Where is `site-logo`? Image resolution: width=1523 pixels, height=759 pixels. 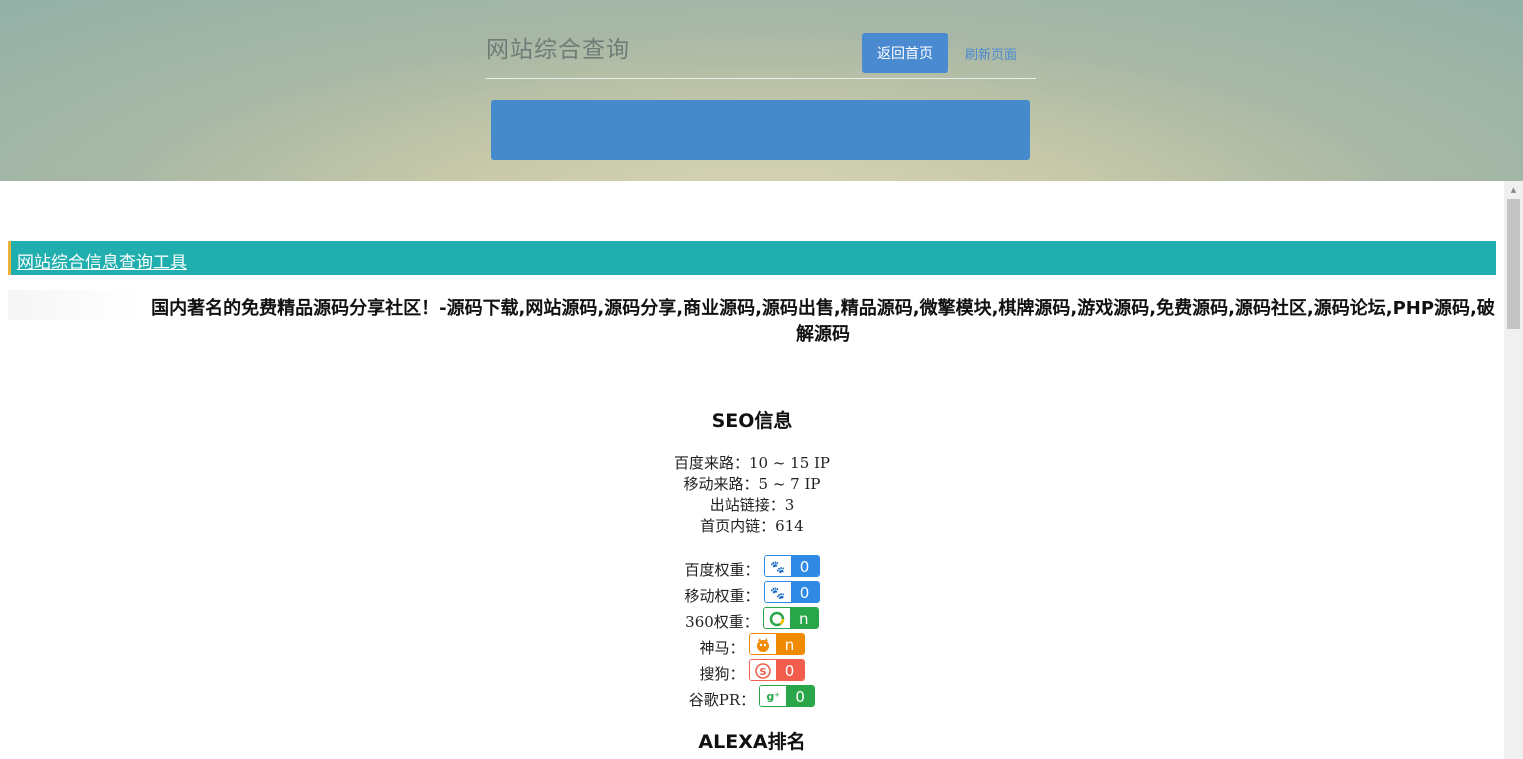 site-logo is located at coordinates (73, 305).